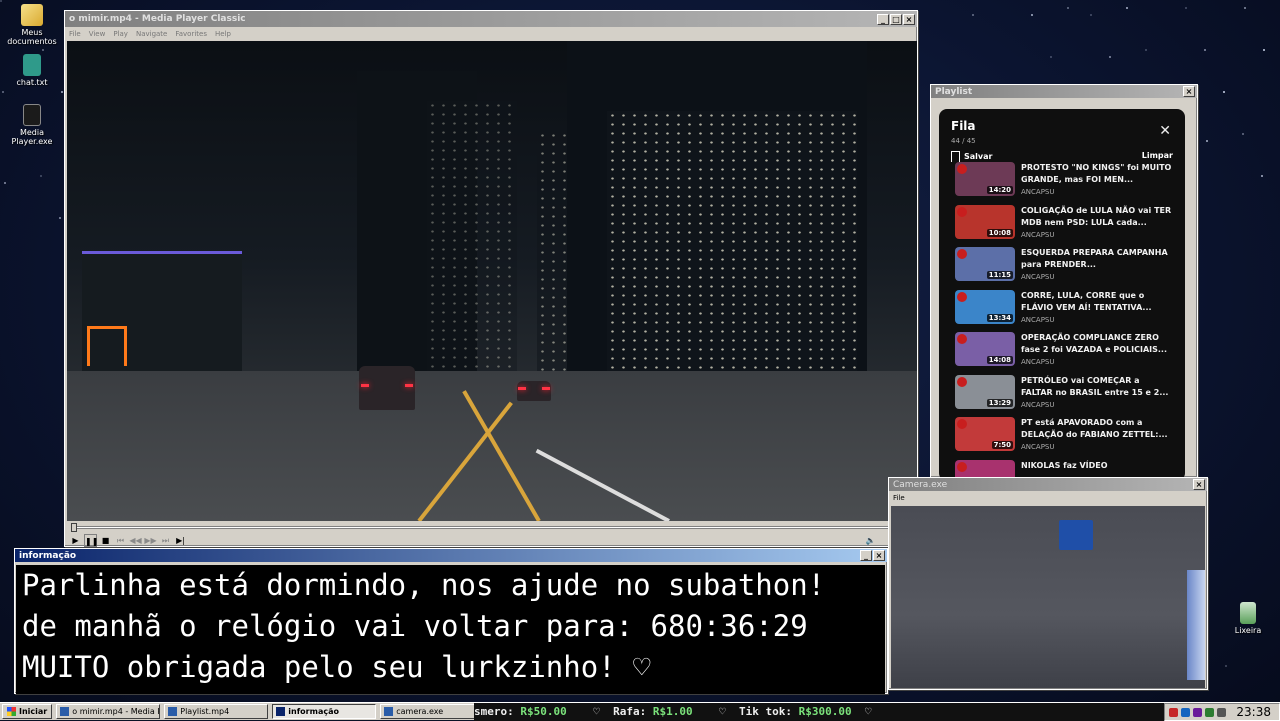 This screenshot has width=1280, height=721. Describe the element at coordinates (985, 349) in the screenshot. I see `video-thumbnail: 14:08` at that location.